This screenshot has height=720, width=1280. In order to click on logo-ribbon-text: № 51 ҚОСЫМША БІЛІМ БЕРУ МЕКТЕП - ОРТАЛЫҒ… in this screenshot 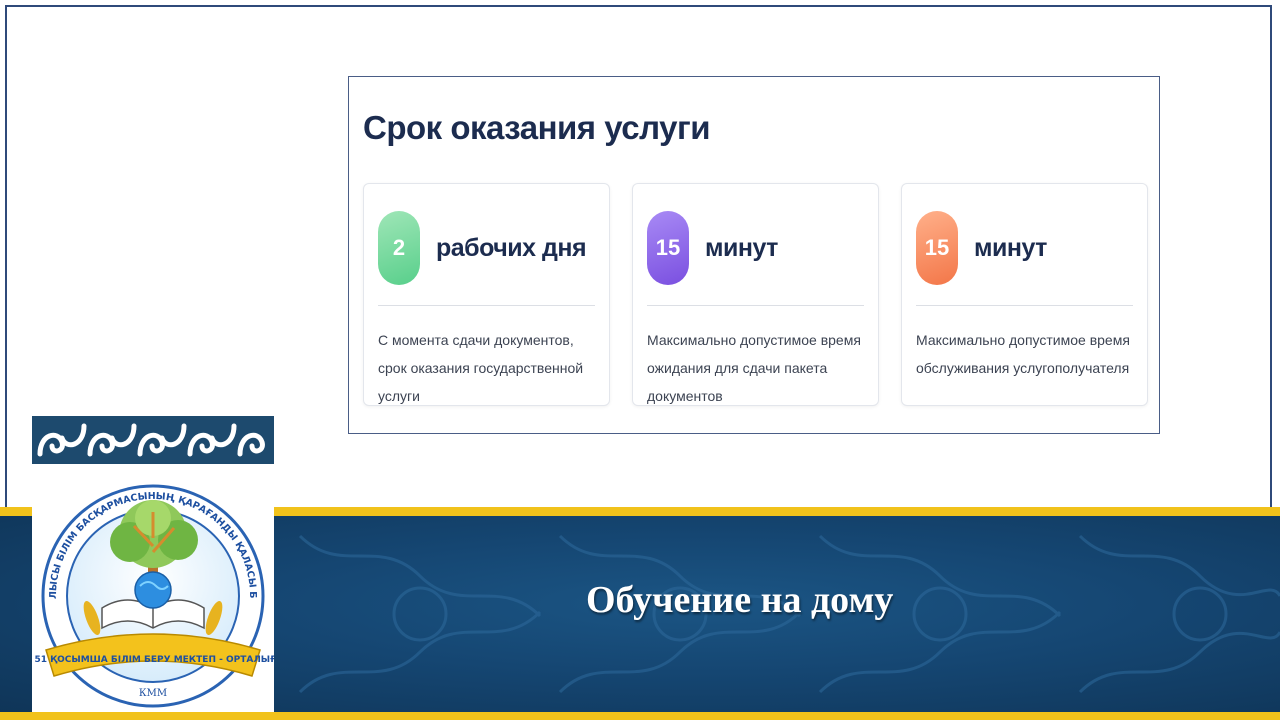, I will do `click(153, 660)`.